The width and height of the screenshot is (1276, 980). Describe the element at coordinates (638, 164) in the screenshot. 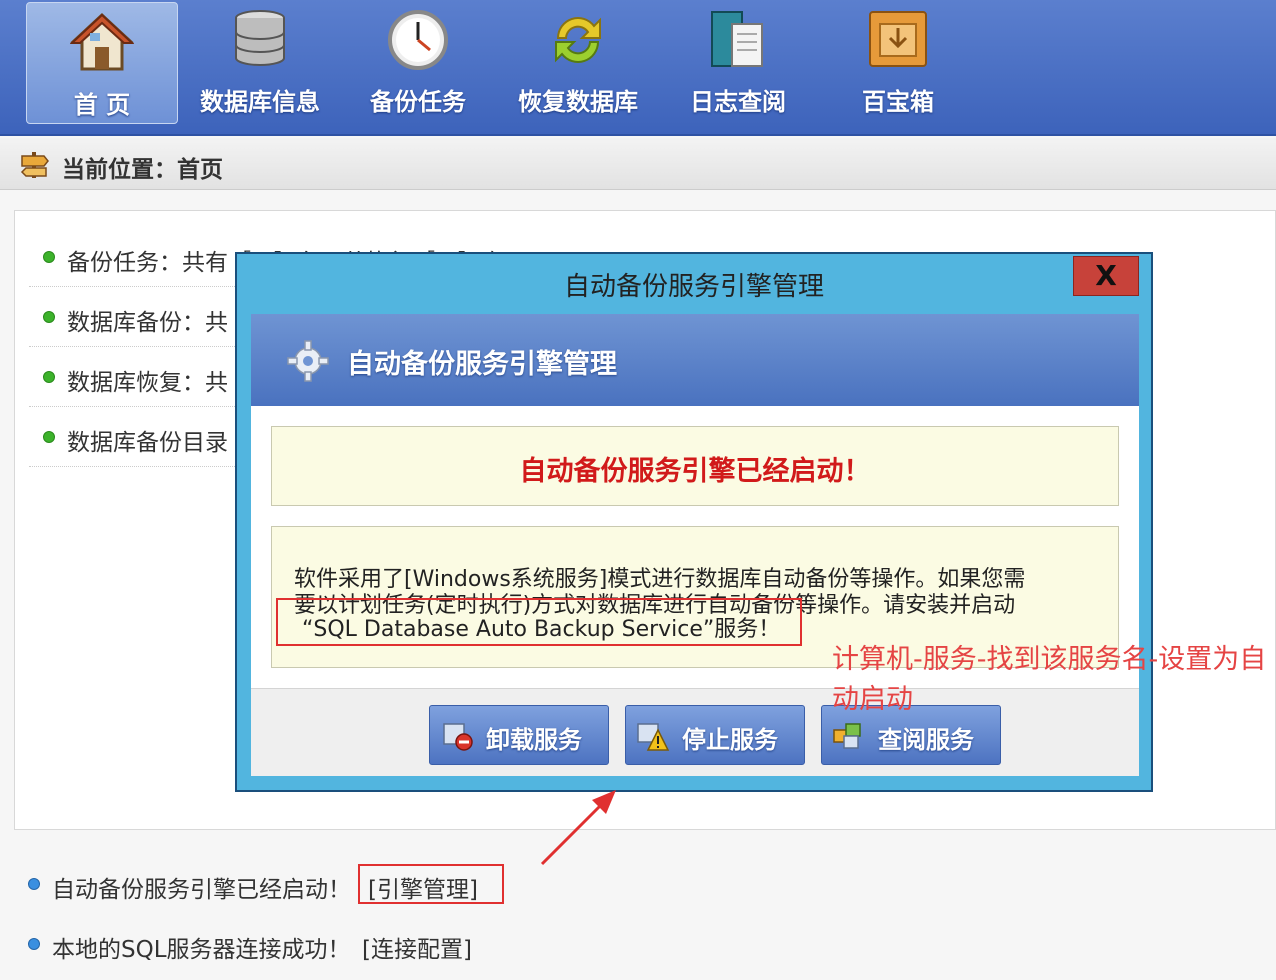

I see `location-bar: 当前位置：首页` at that location.